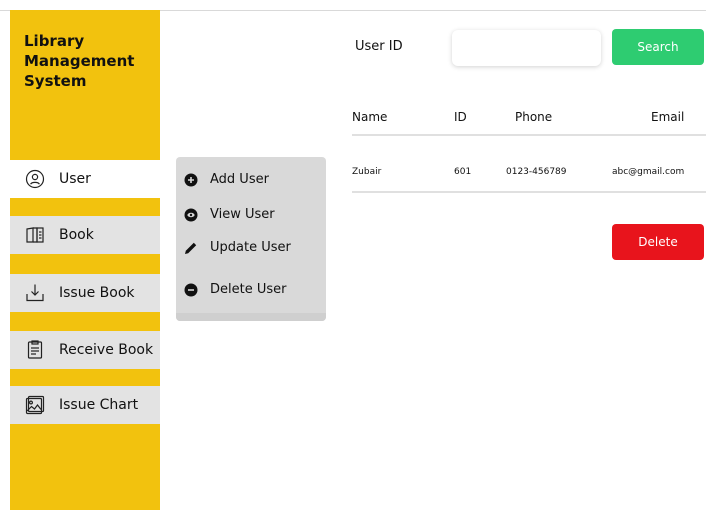  Describe the element at coordinates (529, 135) in the screenshot. I see `header-divider` at that location.